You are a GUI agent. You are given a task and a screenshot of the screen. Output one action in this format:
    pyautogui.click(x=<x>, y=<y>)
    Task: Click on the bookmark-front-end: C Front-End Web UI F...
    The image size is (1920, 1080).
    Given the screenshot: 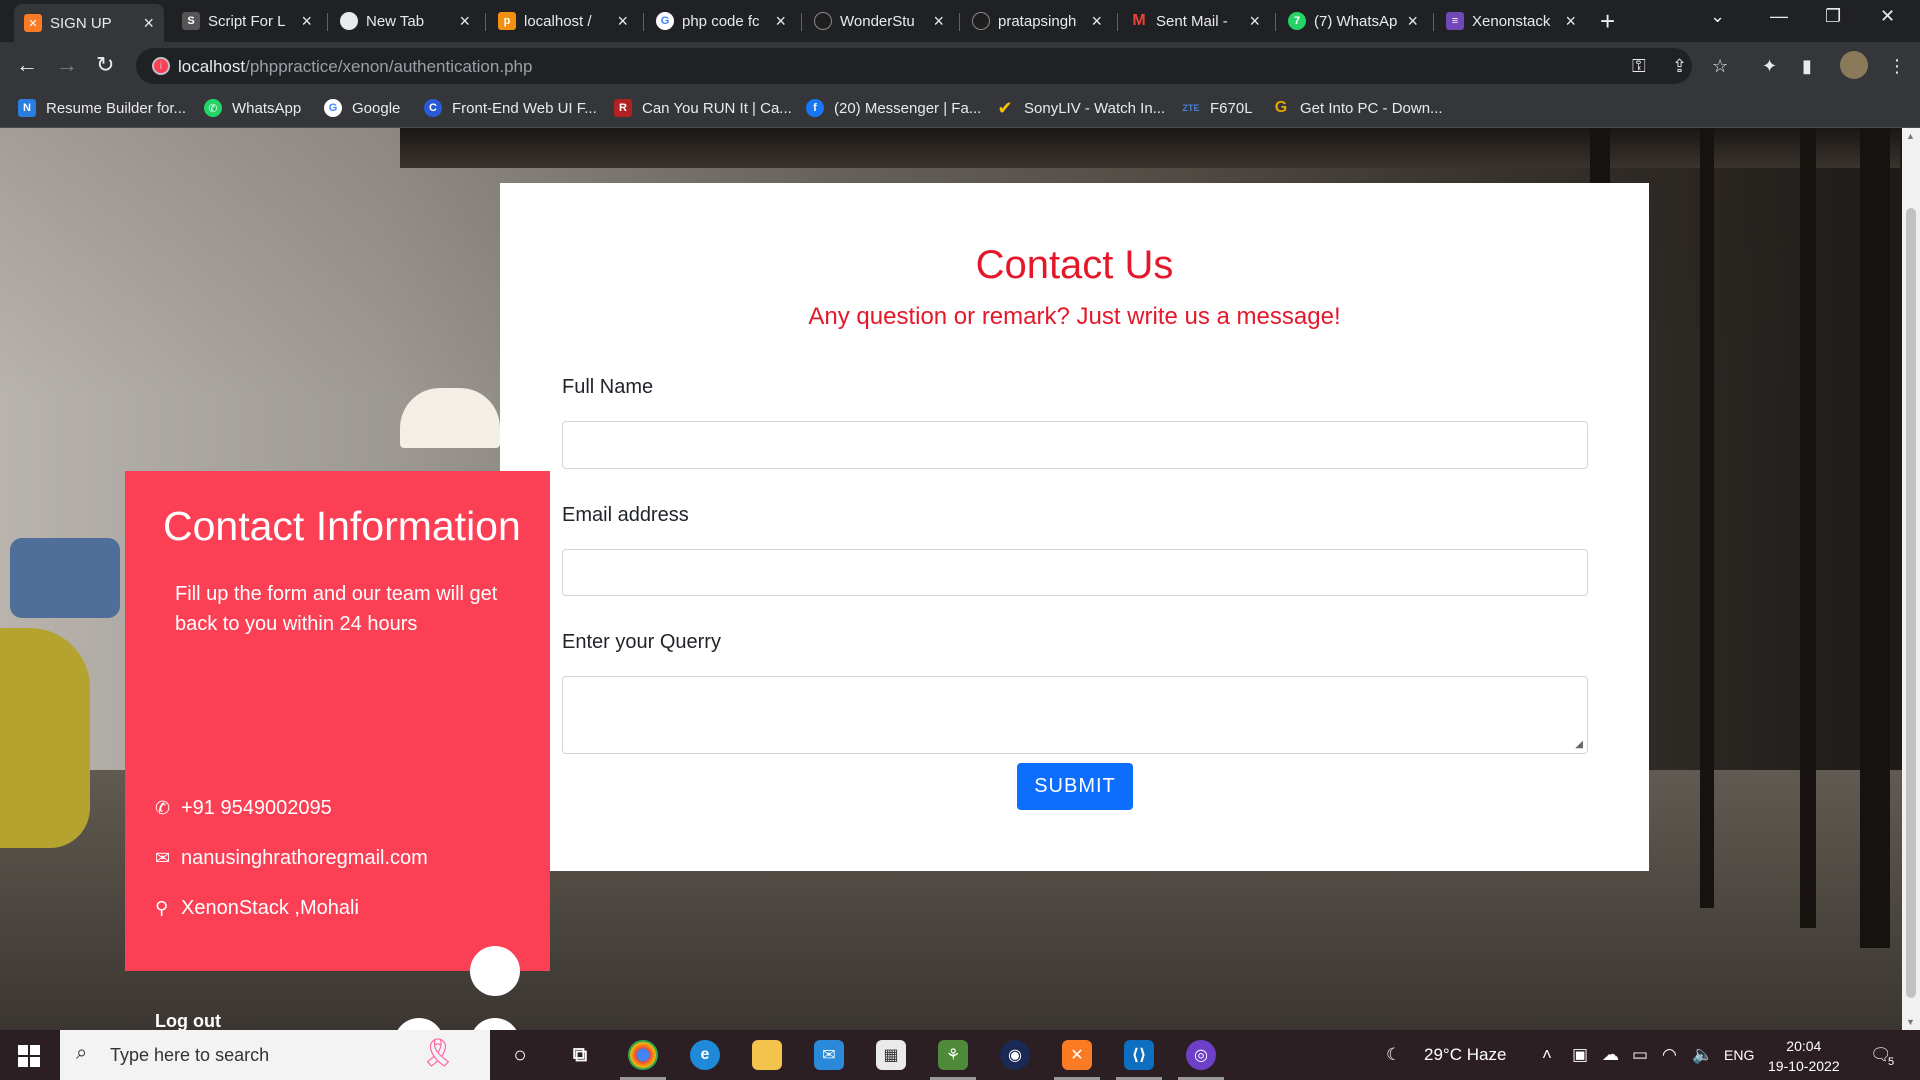 What is the action you would take?
    pyautogui.click(x=510, y=108)
    